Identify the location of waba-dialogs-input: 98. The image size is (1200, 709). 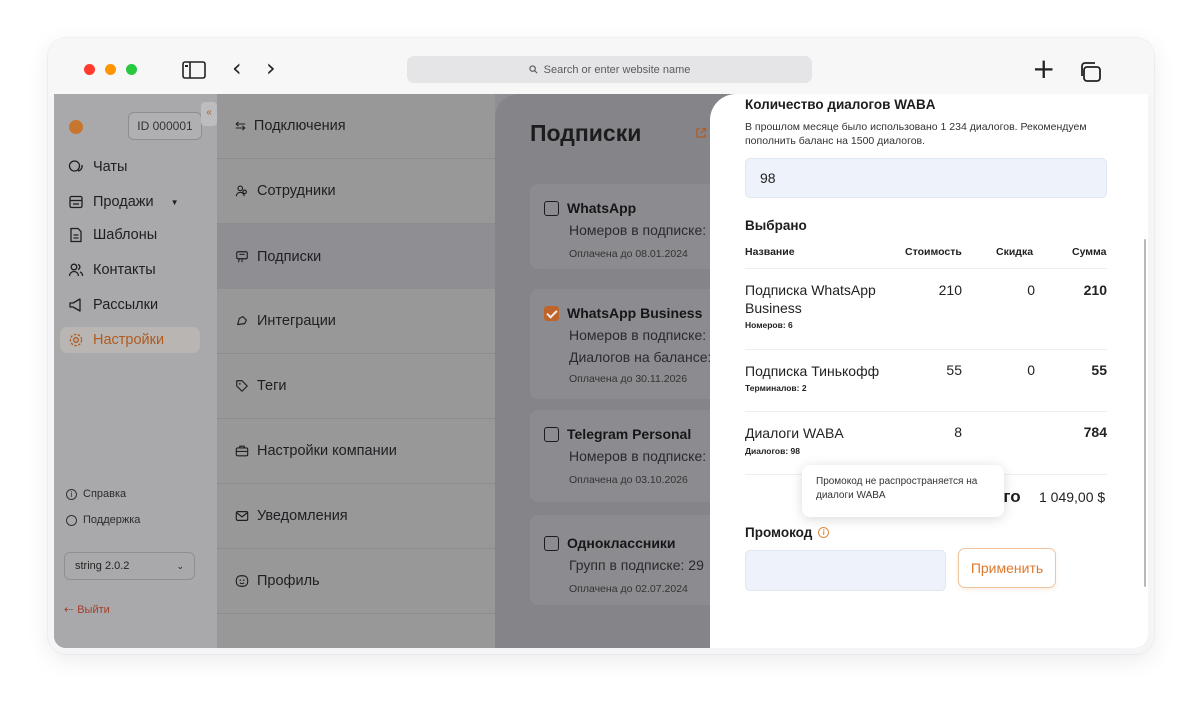
(926, 178).